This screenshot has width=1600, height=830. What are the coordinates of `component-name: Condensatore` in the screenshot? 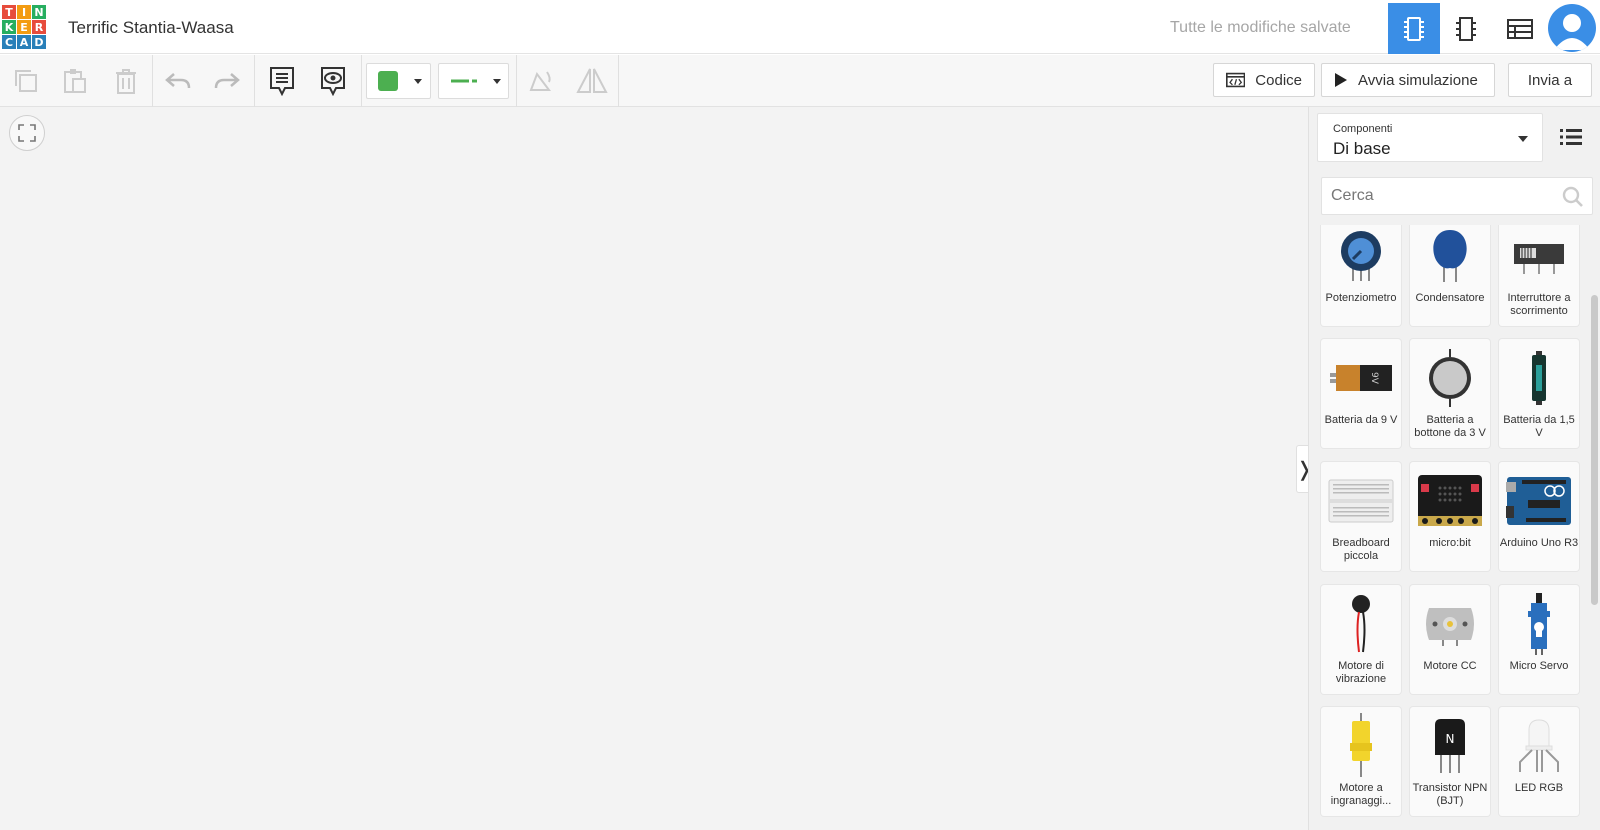 It's located at (1450, 298).